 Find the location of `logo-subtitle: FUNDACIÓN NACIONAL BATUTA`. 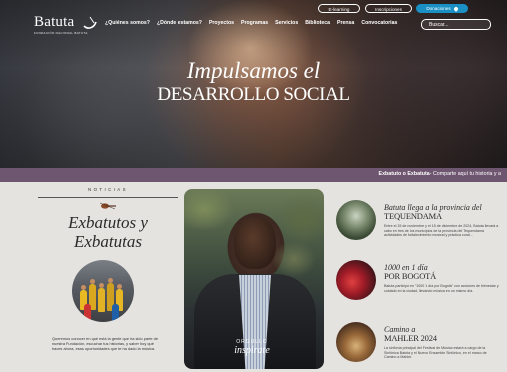

logo-subtitle: FUNDACIÓN NACIONAL BATUTA is located at coordinates (61, 33).